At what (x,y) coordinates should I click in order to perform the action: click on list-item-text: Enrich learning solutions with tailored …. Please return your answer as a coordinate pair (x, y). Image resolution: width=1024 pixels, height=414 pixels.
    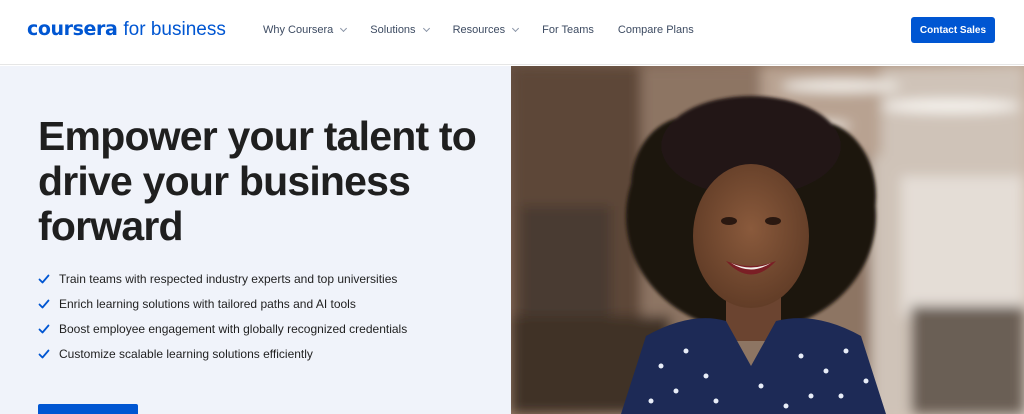
    Looking at the image, I should click on (207, 303).